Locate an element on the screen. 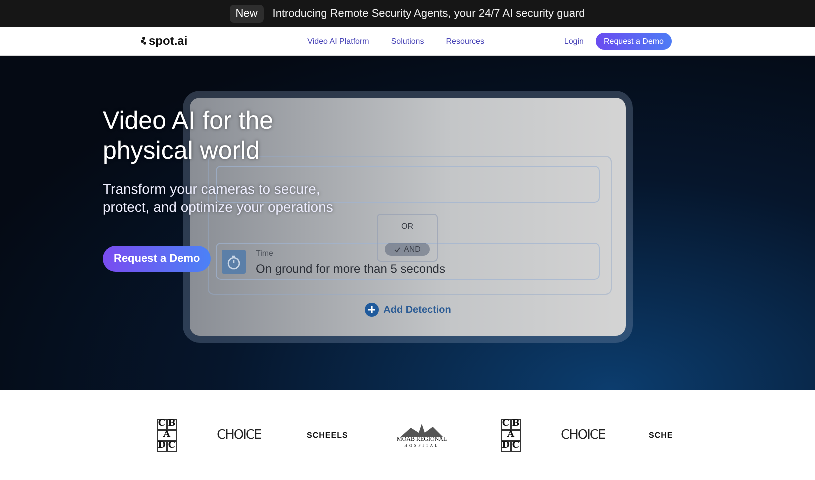 The height and width of the screenshot is (480, 815). new-badge: New is located at coordinates (247, 13).